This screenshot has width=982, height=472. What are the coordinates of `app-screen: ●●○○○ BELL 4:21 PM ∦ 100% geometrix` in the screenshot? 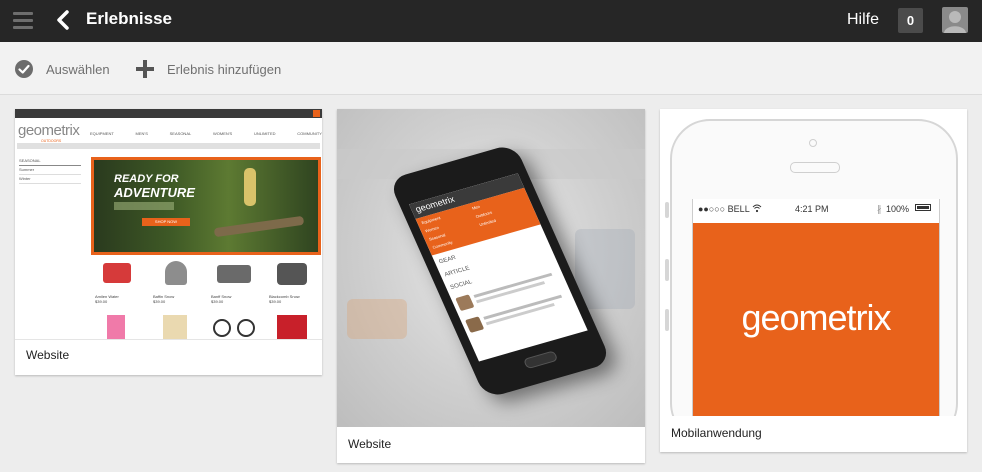 It's located at (816, 307).